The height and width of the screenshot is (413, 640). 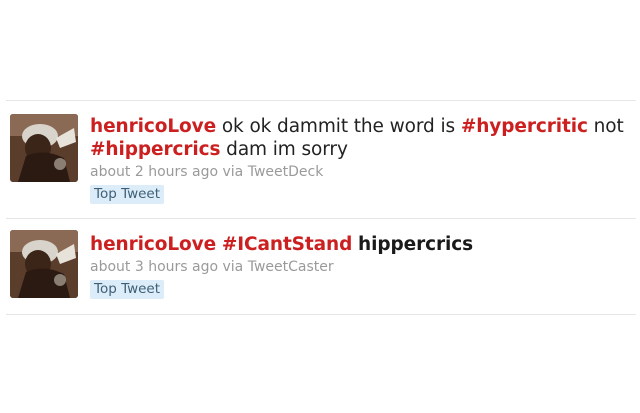 I want to click on source-link: TweetDeck, so click(x=286, y=172).